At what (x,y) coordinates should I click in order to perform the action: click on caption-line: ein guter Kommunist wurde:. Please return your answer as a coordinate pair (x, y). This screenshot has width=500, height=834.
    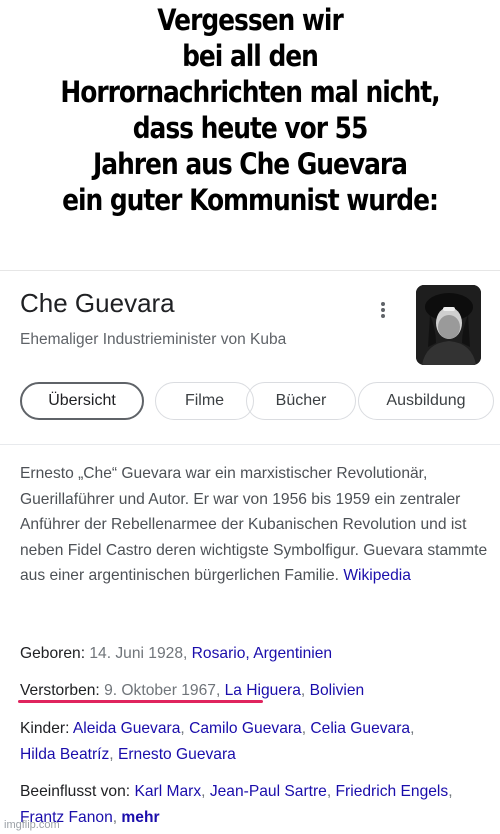
    Looking at the image, I should click on (250, 200).